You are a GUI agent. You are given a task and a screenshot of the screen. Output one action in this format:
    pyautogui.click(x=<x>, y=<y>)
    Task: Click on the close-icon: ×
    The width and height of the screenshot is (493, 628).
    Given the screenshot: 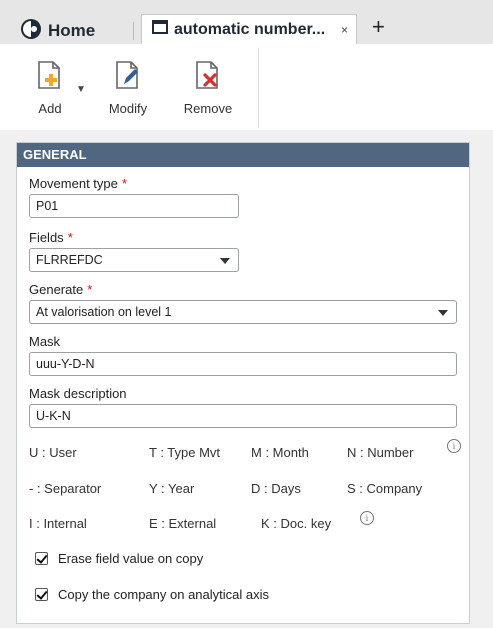 What is the action you would take?
    pyautogui.click(x=344, y=30)
    